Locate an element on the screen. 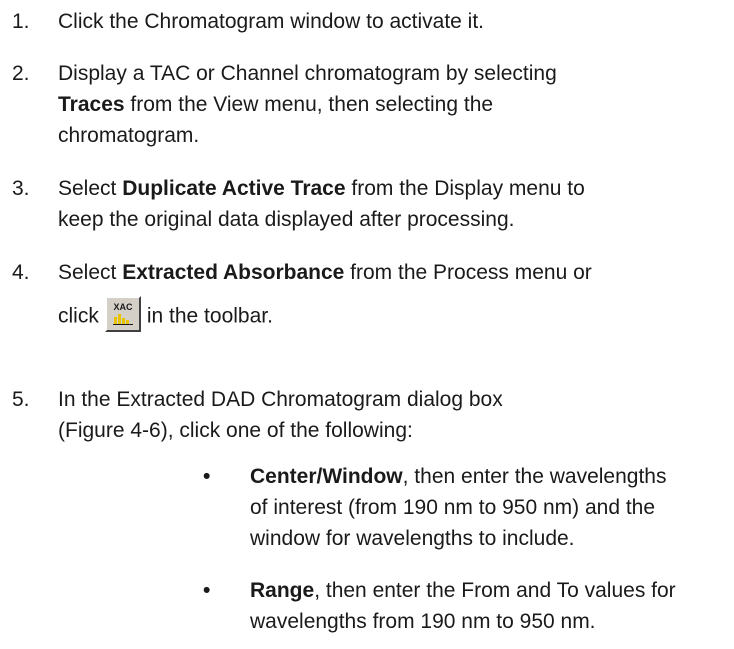 This screenshot has width=734, height=649. menu-item-duplicate-active-trace: Duplicate Active Trace is located at coordinates (234, 188).